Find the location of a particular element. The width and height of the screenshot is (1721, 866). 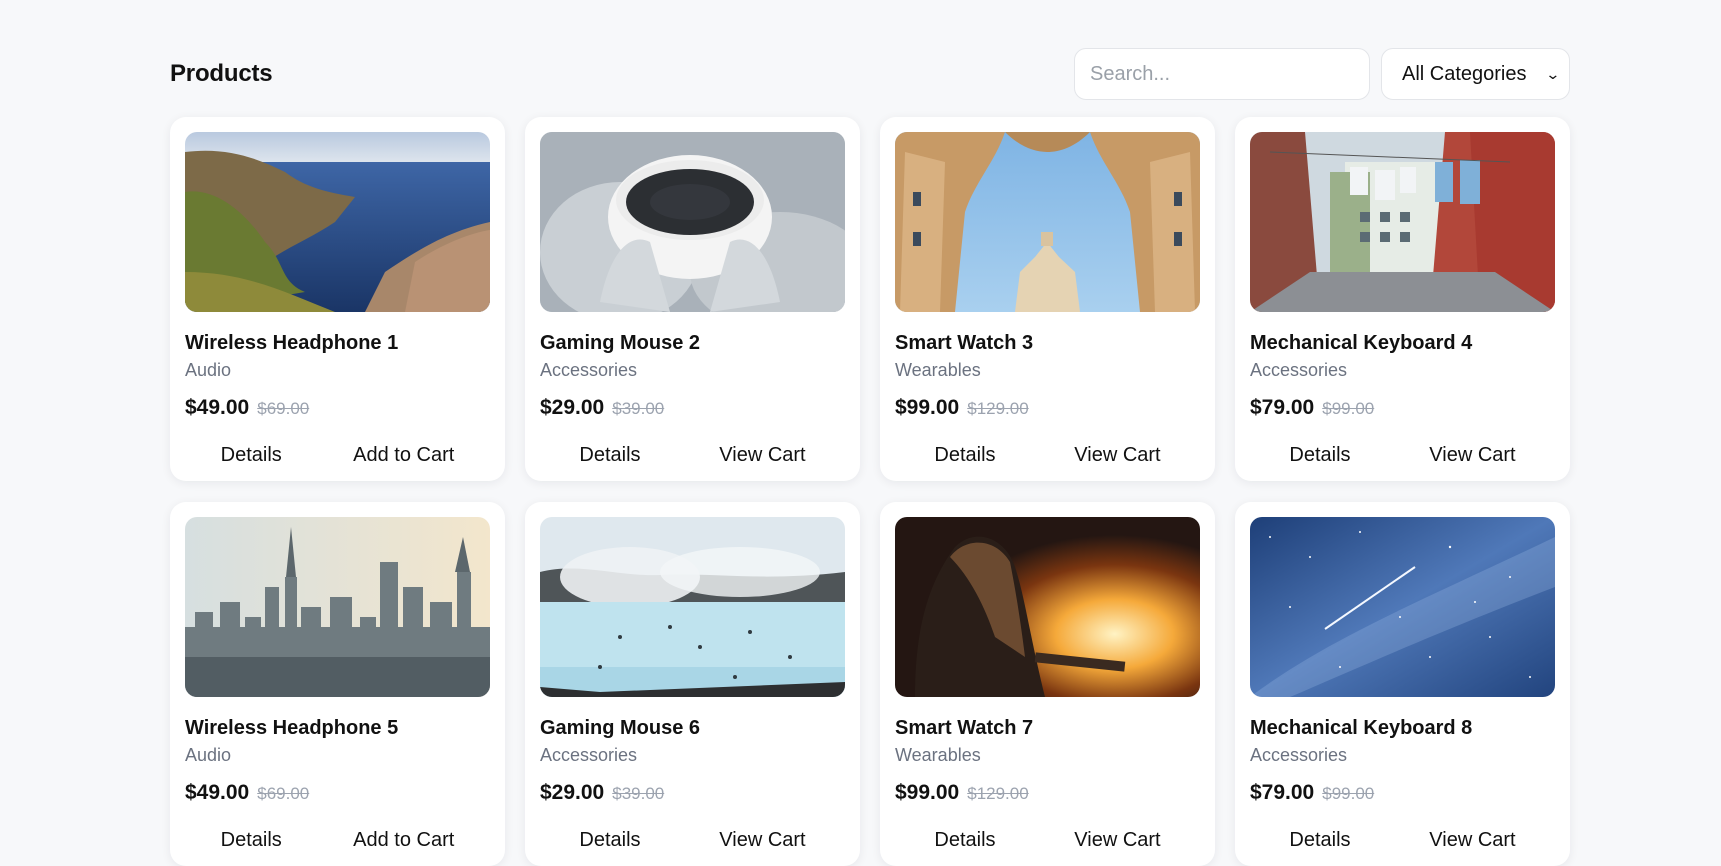

category-select: All Categories ⌄ is located at coordinates (1475, 74).